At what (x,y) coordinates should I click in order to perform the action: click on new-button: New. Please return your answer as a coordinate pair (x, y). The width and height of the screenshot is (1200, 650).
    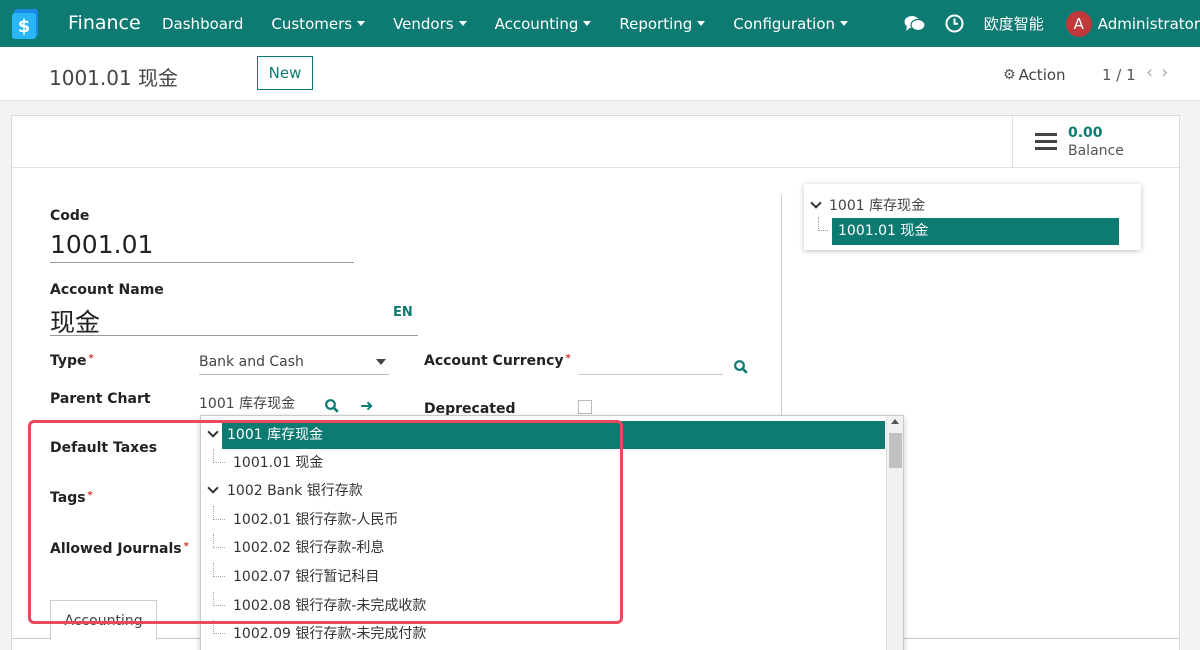
    Looking at the image, I should click on (285, 73).